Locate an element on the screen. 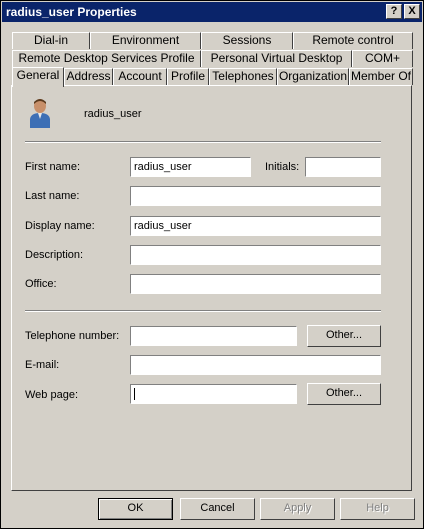  user-icon is located at coordinates (40, 113).